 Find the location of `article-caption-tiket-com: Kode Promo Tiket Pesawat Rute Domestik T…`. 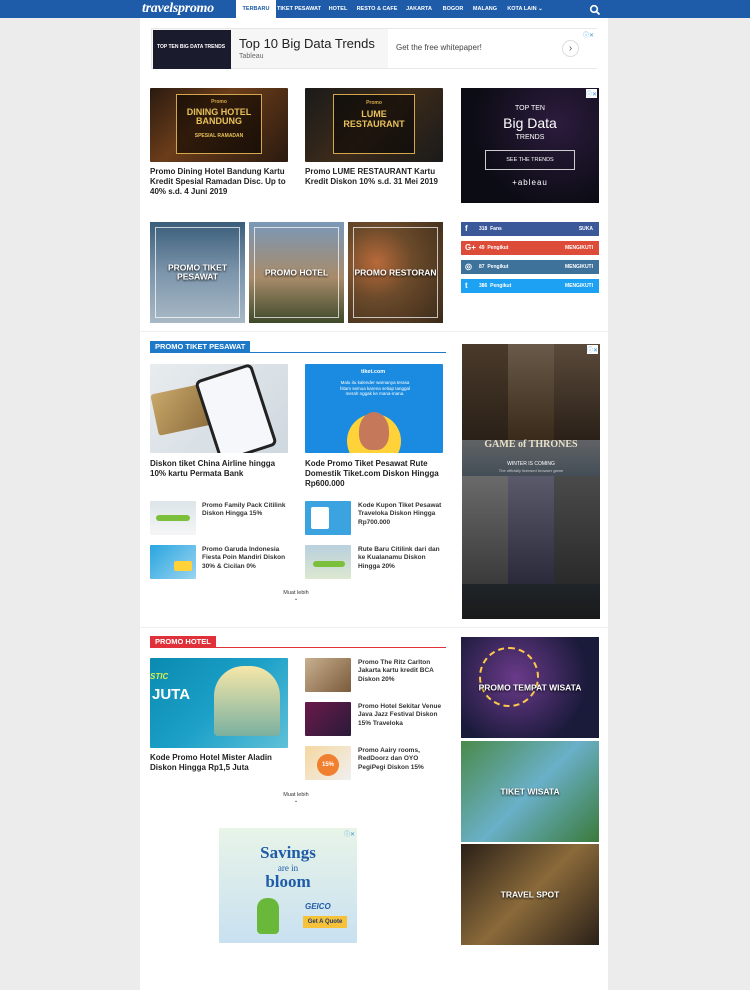

article-caption-tiket-com: Kode Promo Tiket Pesawat Rute Domestik T… is located at coordinates (375, 474).